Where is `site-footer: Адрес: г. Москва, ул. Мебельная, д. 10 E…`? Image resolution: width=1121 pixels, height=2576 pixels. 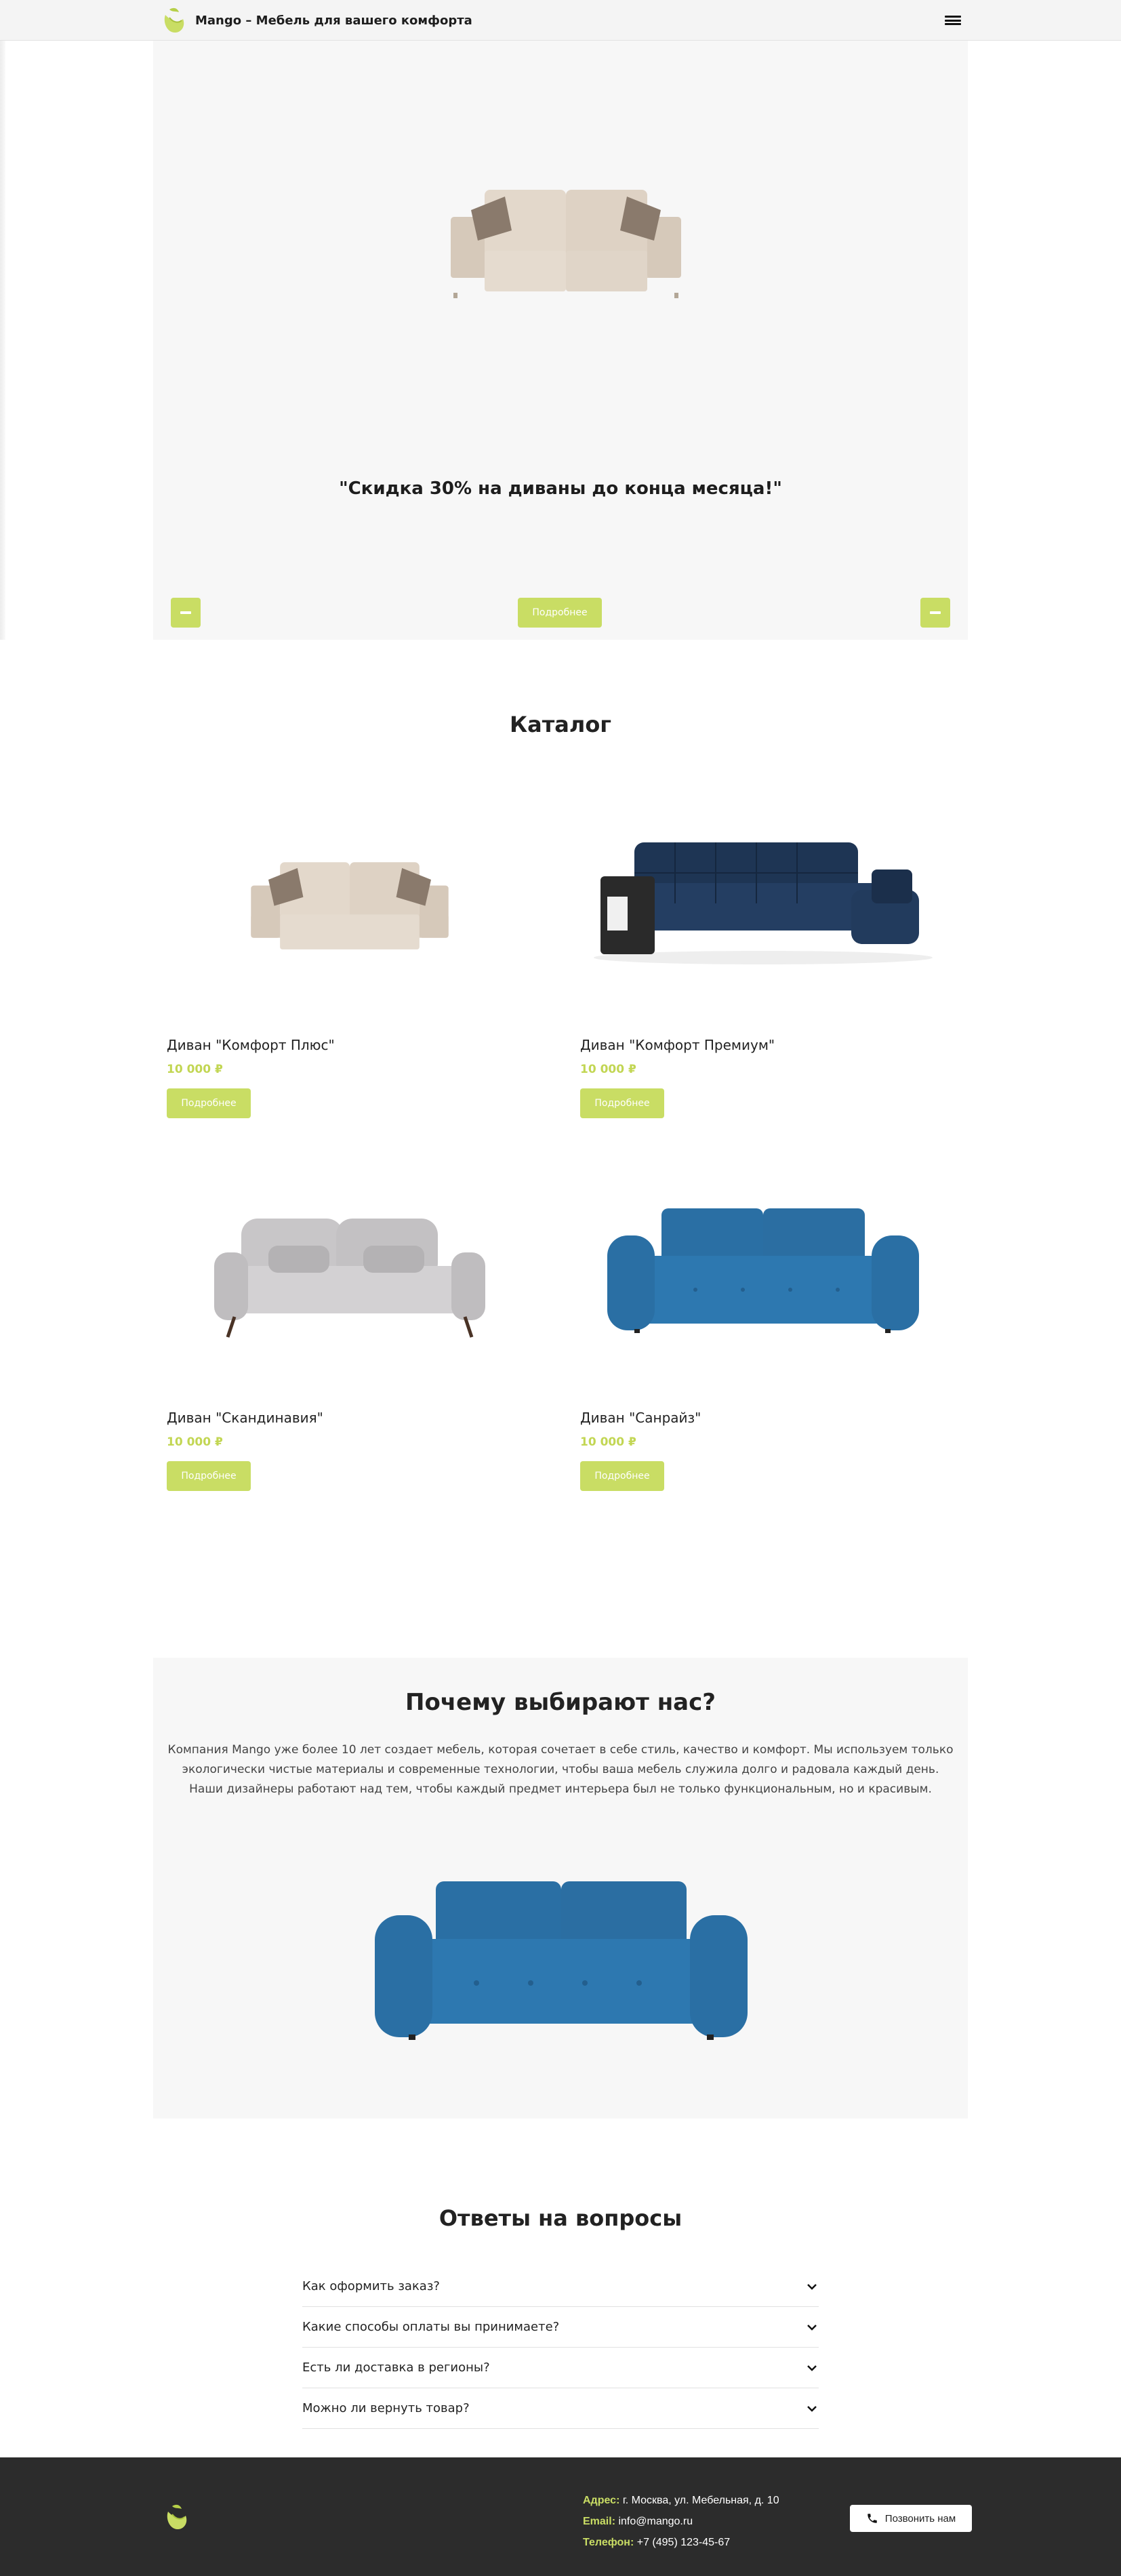
site-footer: Адрес: г. Москва, ул. Мебельная, д. 10 E… is located at coordinates (560, 2517).